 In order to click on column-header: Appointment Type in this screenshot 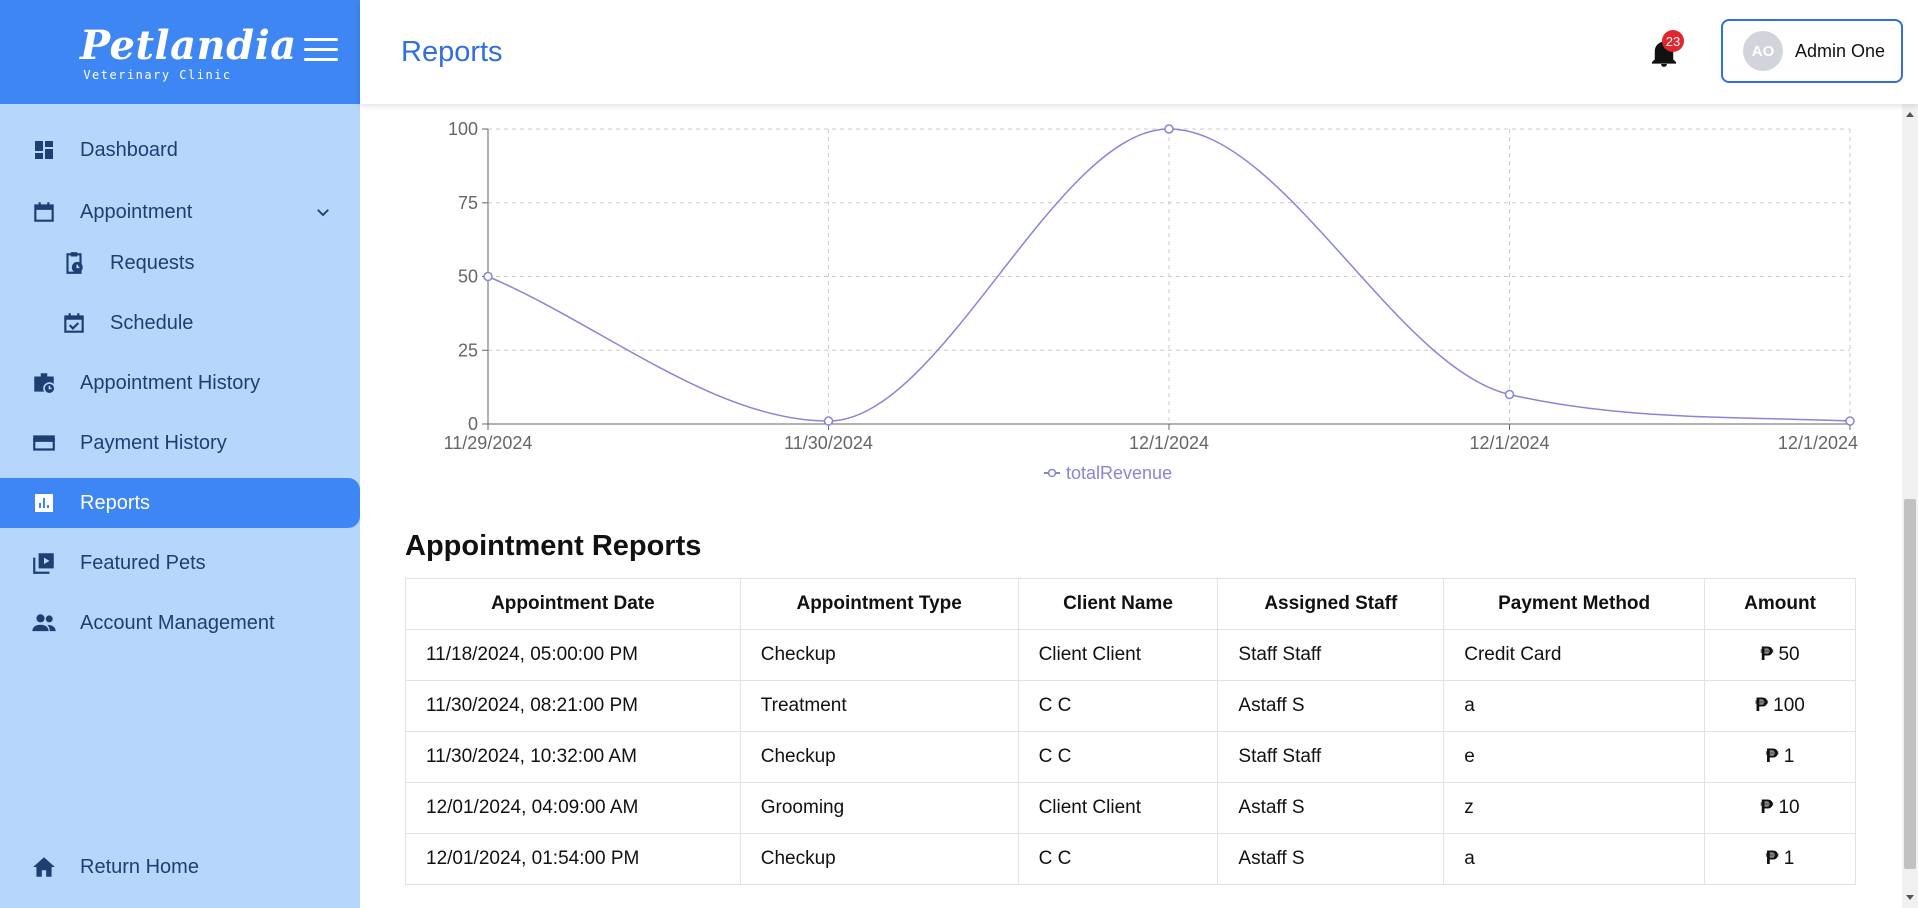, I will do `click(879, 604)`.